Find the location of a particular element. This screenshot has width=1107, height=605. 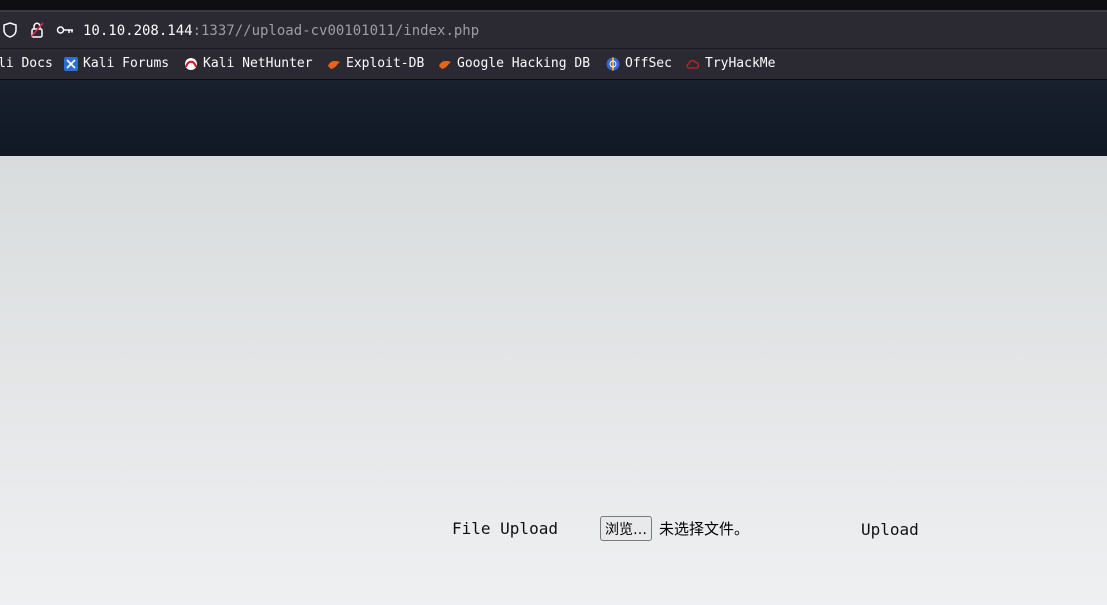

bookmark-label: li Docs is located at coordinates (26, 63).